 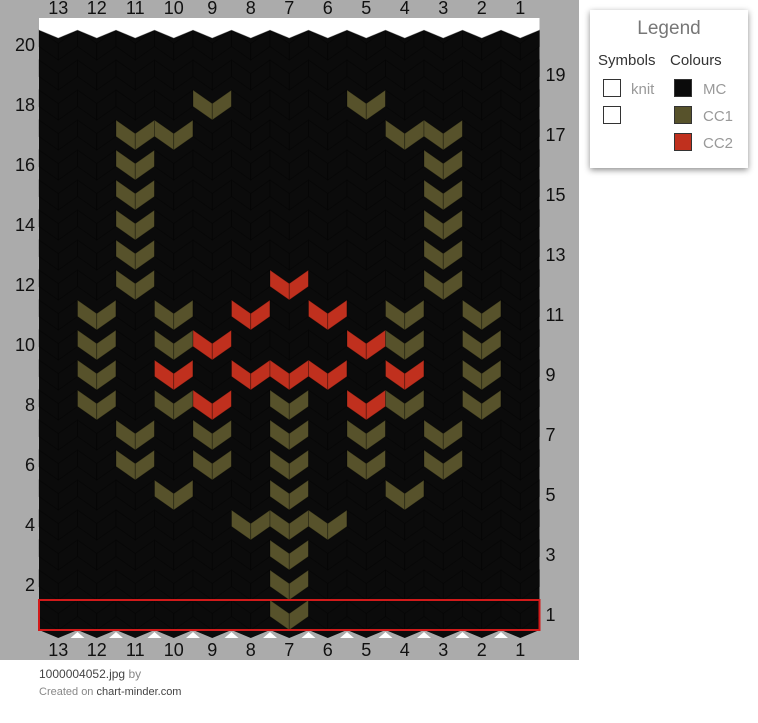 I want to click on column-number-top: 4, so click(x=405, y=9).